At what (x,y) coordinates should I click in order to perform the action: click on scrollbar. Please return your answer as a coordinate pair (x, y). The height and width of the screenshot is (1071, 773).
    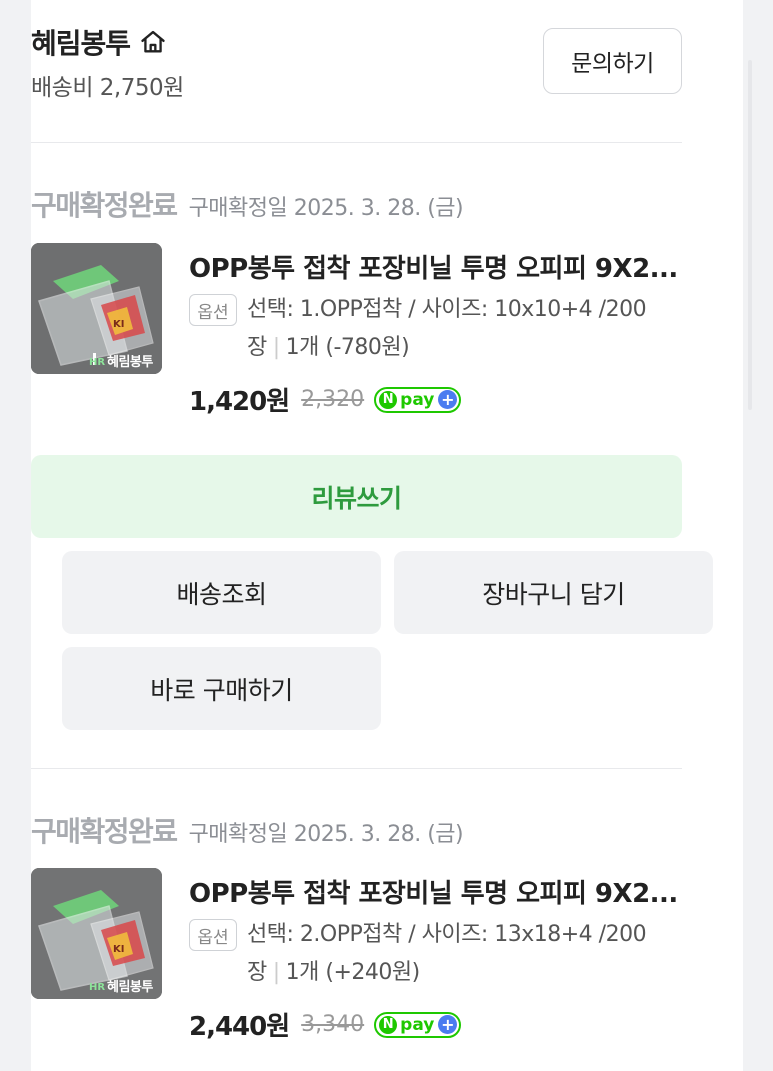
    Looking at the image, I should click on (750, 235).